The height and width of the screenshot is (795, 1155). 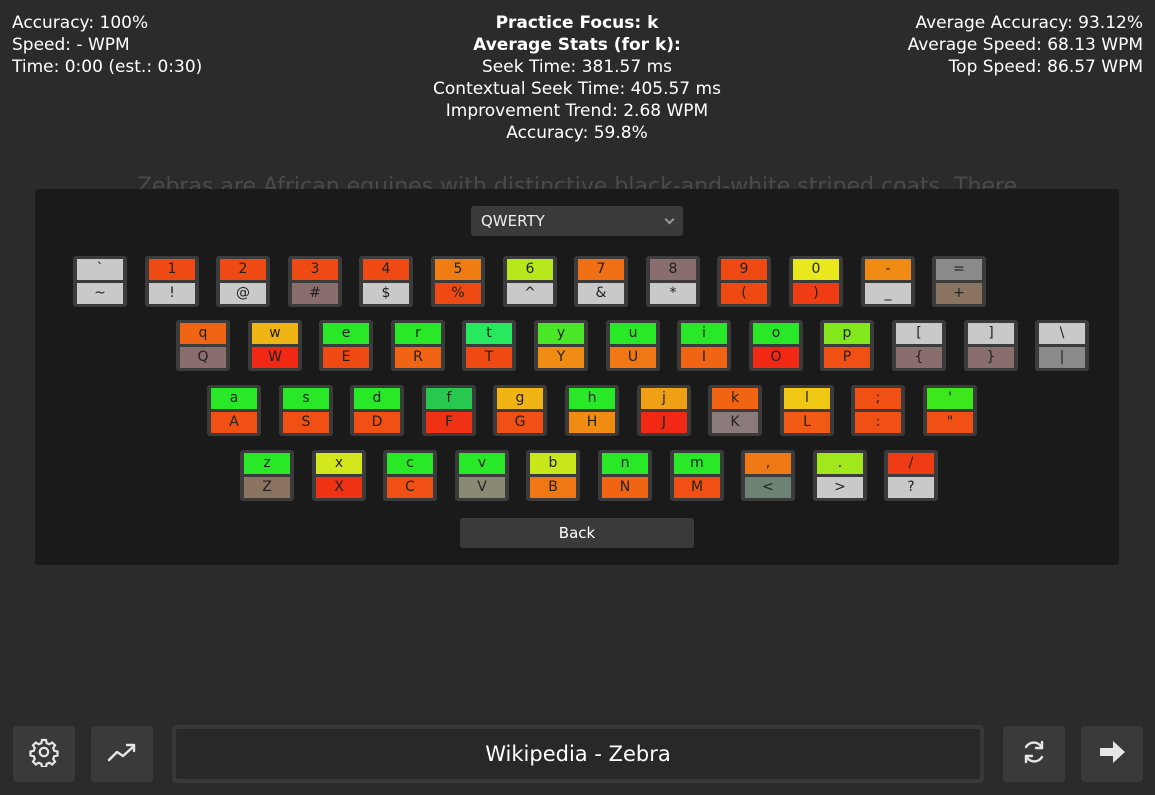 What do you see at coordinates (991, 345) in the screenshot?
I see `key-1-11: ]}` at bounding box center [991, 345].